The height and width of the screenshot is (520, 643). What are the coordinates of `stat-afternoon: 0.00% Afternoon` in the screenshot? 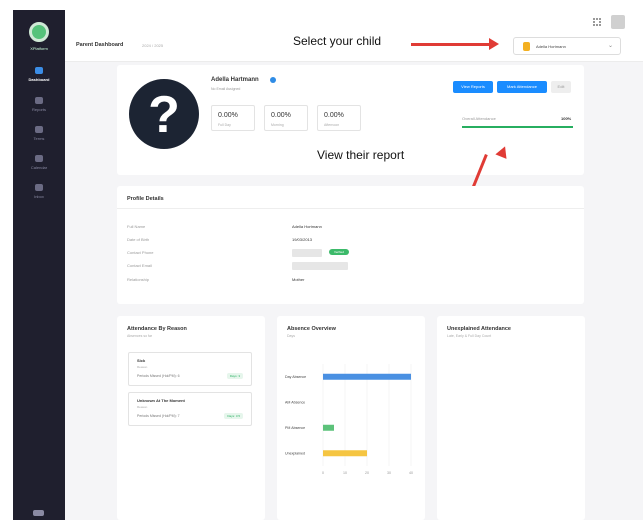 It's located at (339, 118).